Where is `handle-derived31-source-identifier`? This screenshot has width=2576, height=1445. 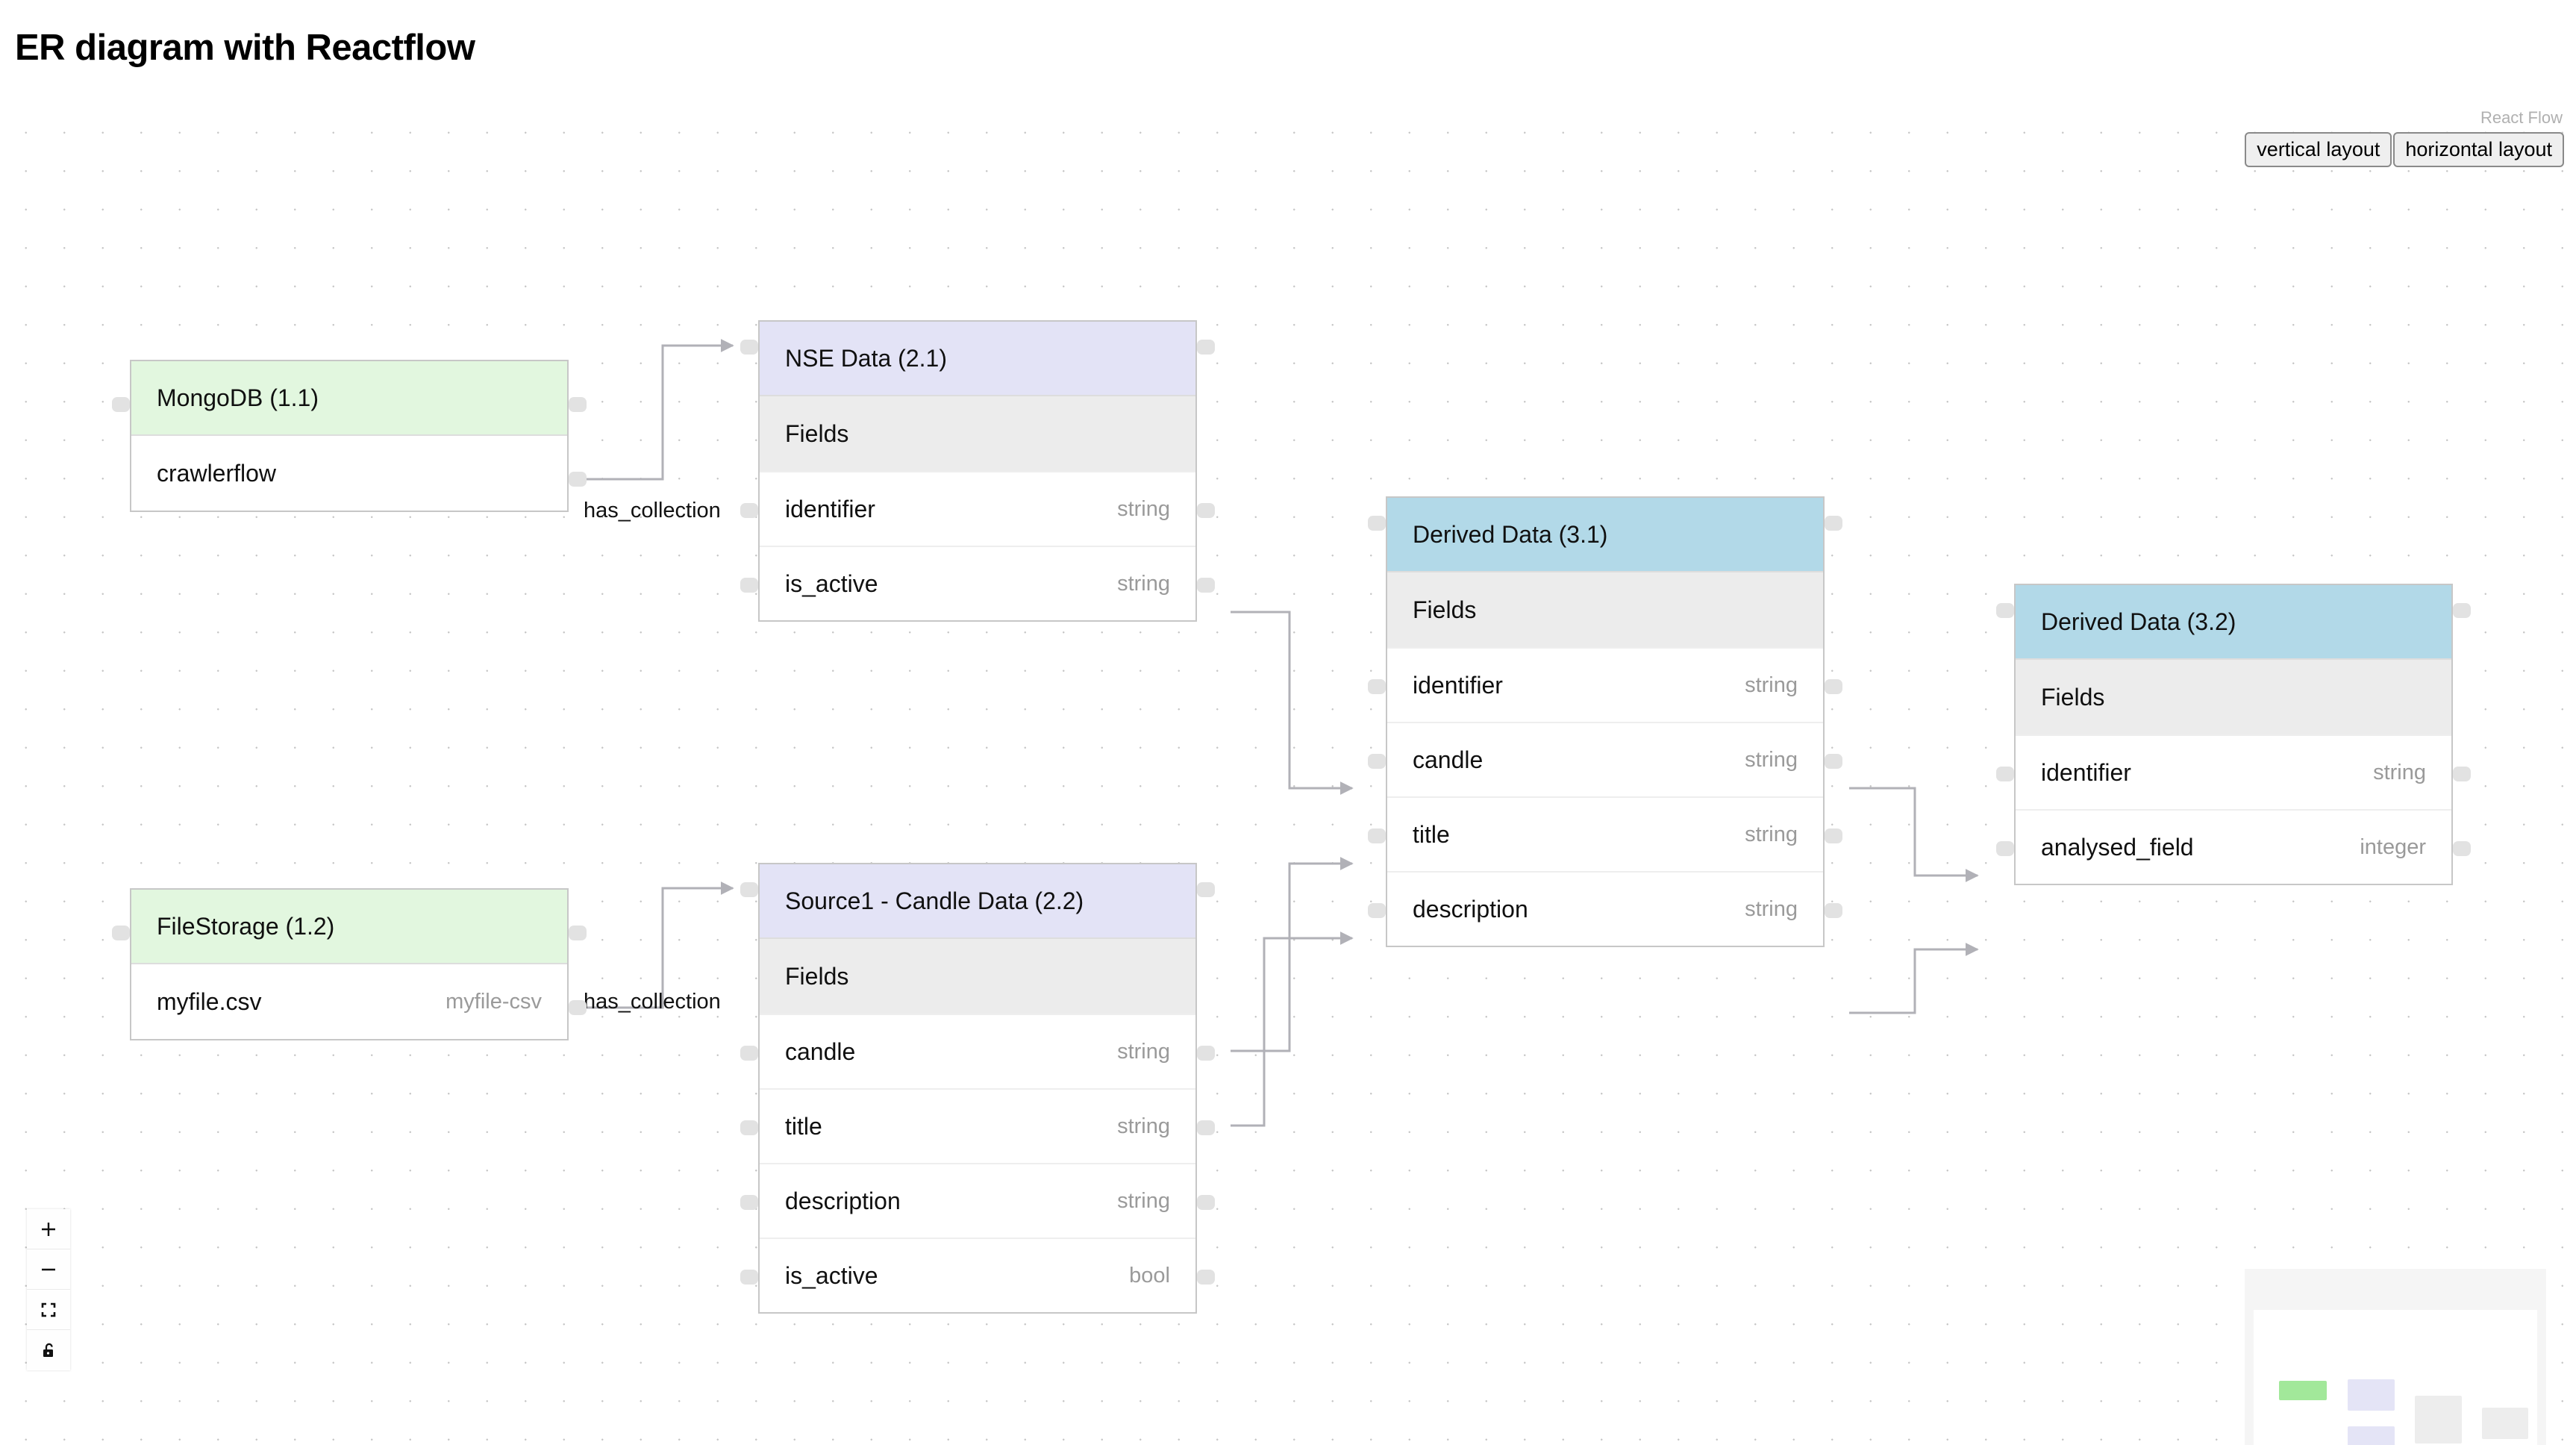
handle-derived31-source-identifier is located at coordinates (1833, 686).